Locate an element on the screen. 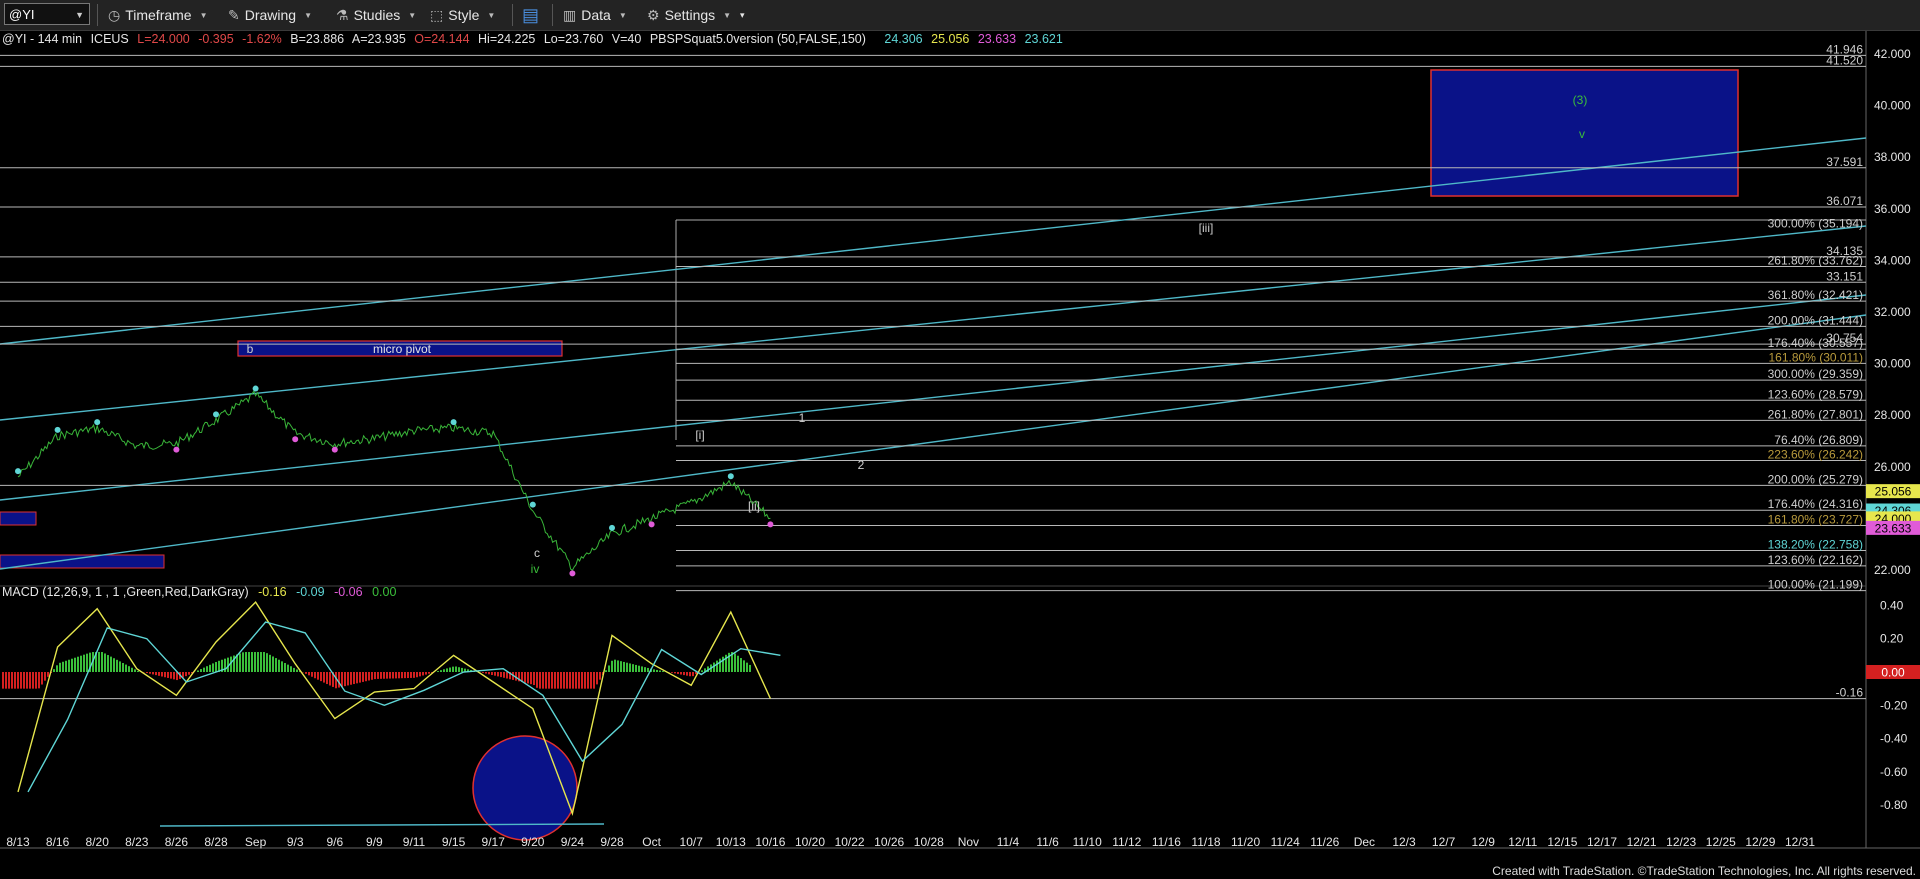 The height and width of the screenshot is (879, 1920). drawing-menu: ✎ Drawing ▼ is located at coordinates (270, 15).